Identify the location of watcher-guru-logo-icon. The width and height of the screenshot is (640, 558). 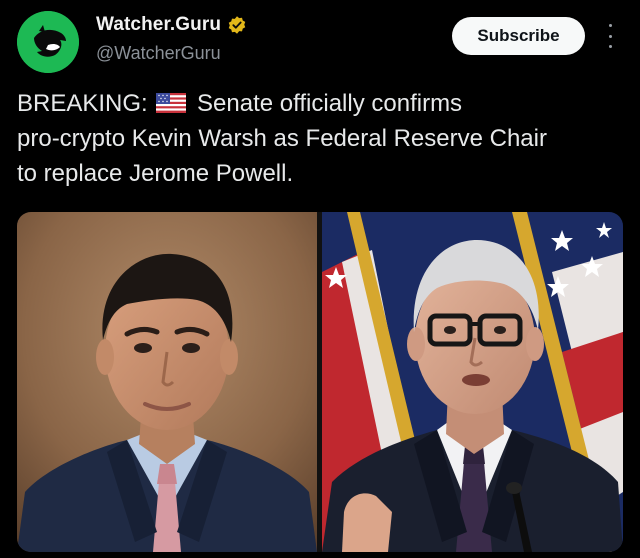
(48, 42).